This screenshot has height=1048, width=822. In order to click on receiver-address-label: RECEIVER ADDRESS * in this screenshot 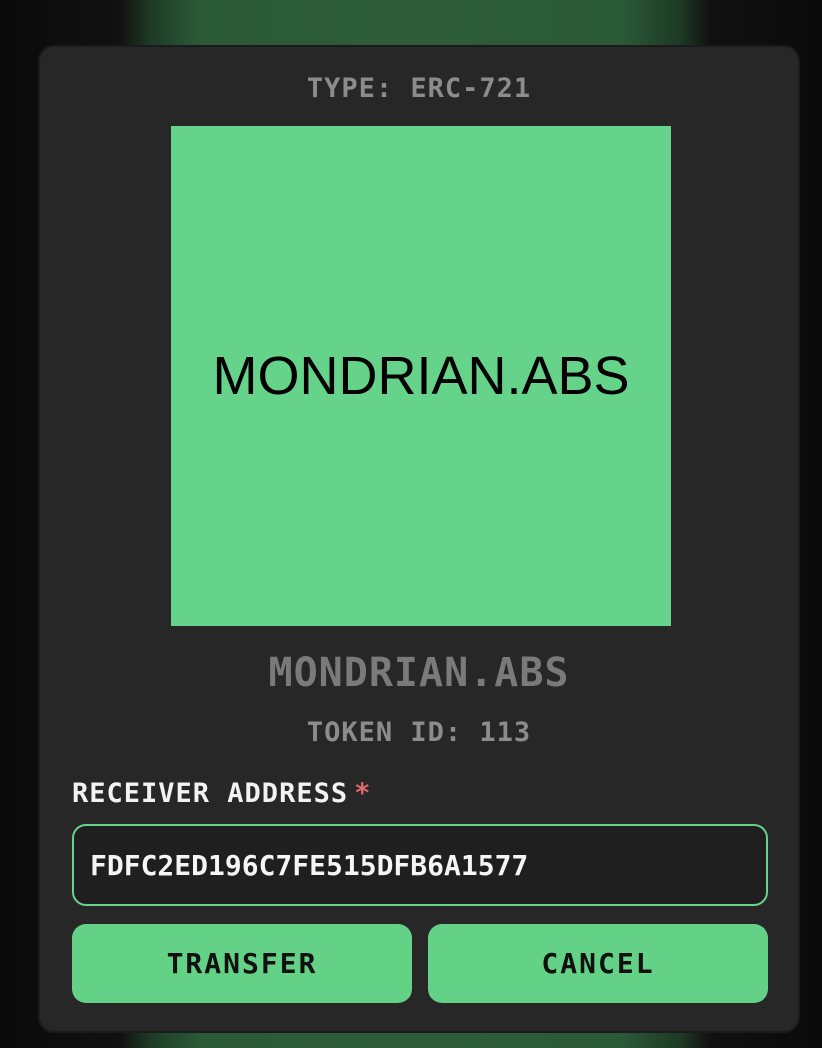, I will do `click(221, 793)`.